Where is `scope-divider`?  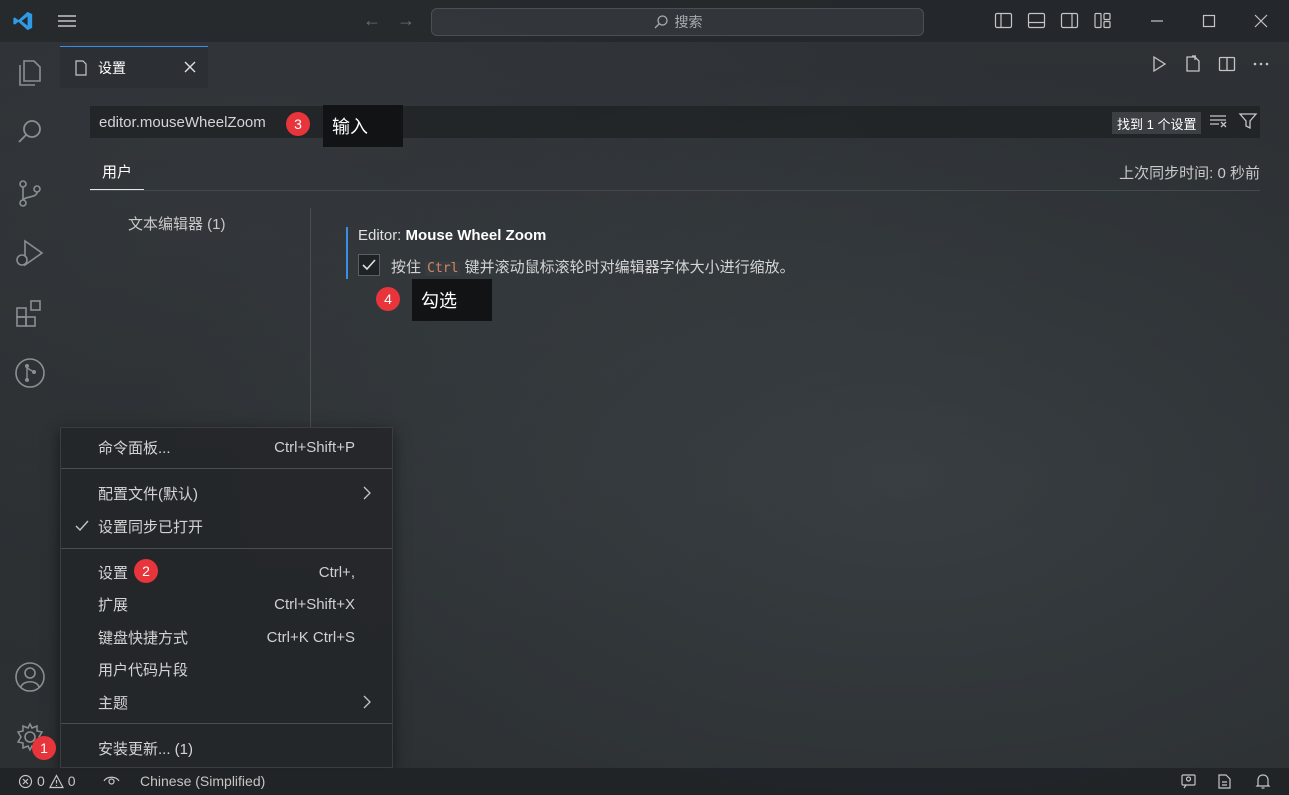 scope-divider is located at coordinates (675, 190).